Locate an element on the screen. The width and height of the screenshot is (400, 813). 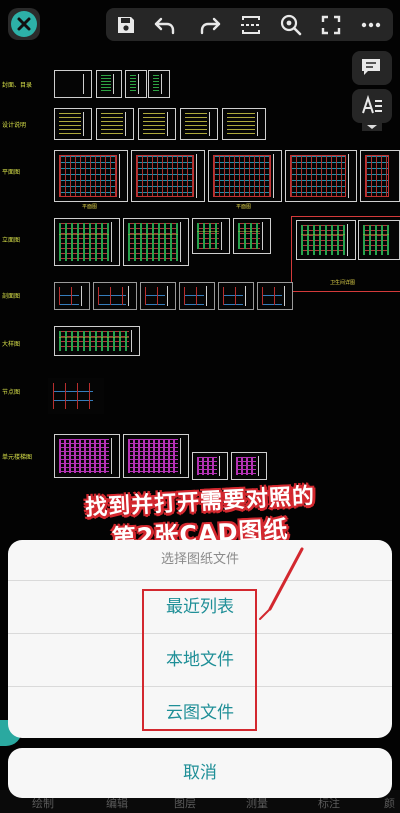
frame-icon is located at coordinates (251, 25).